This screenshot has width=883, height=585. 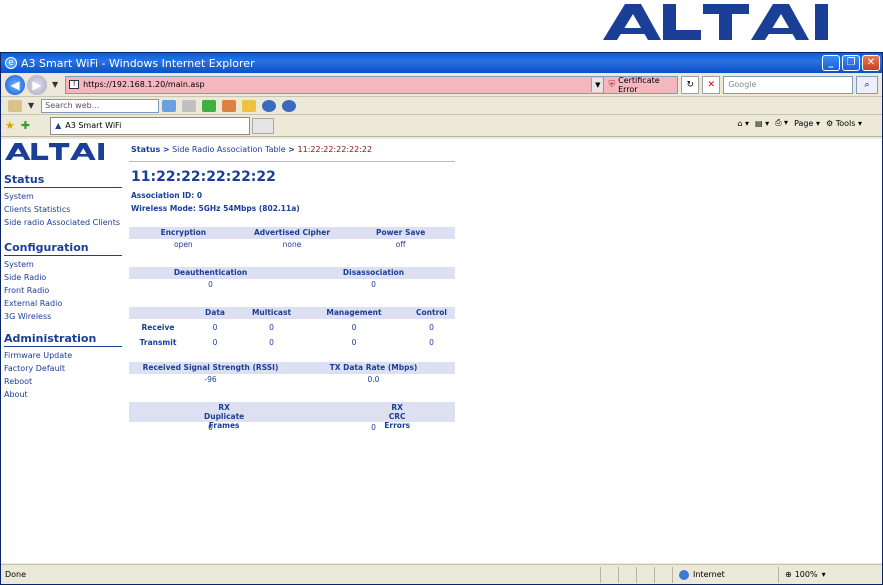 What do you see at coordinates (63, 303) in the screenshot?
I see `nav-external-radio: External Radio` at bounding box center [63, 303].